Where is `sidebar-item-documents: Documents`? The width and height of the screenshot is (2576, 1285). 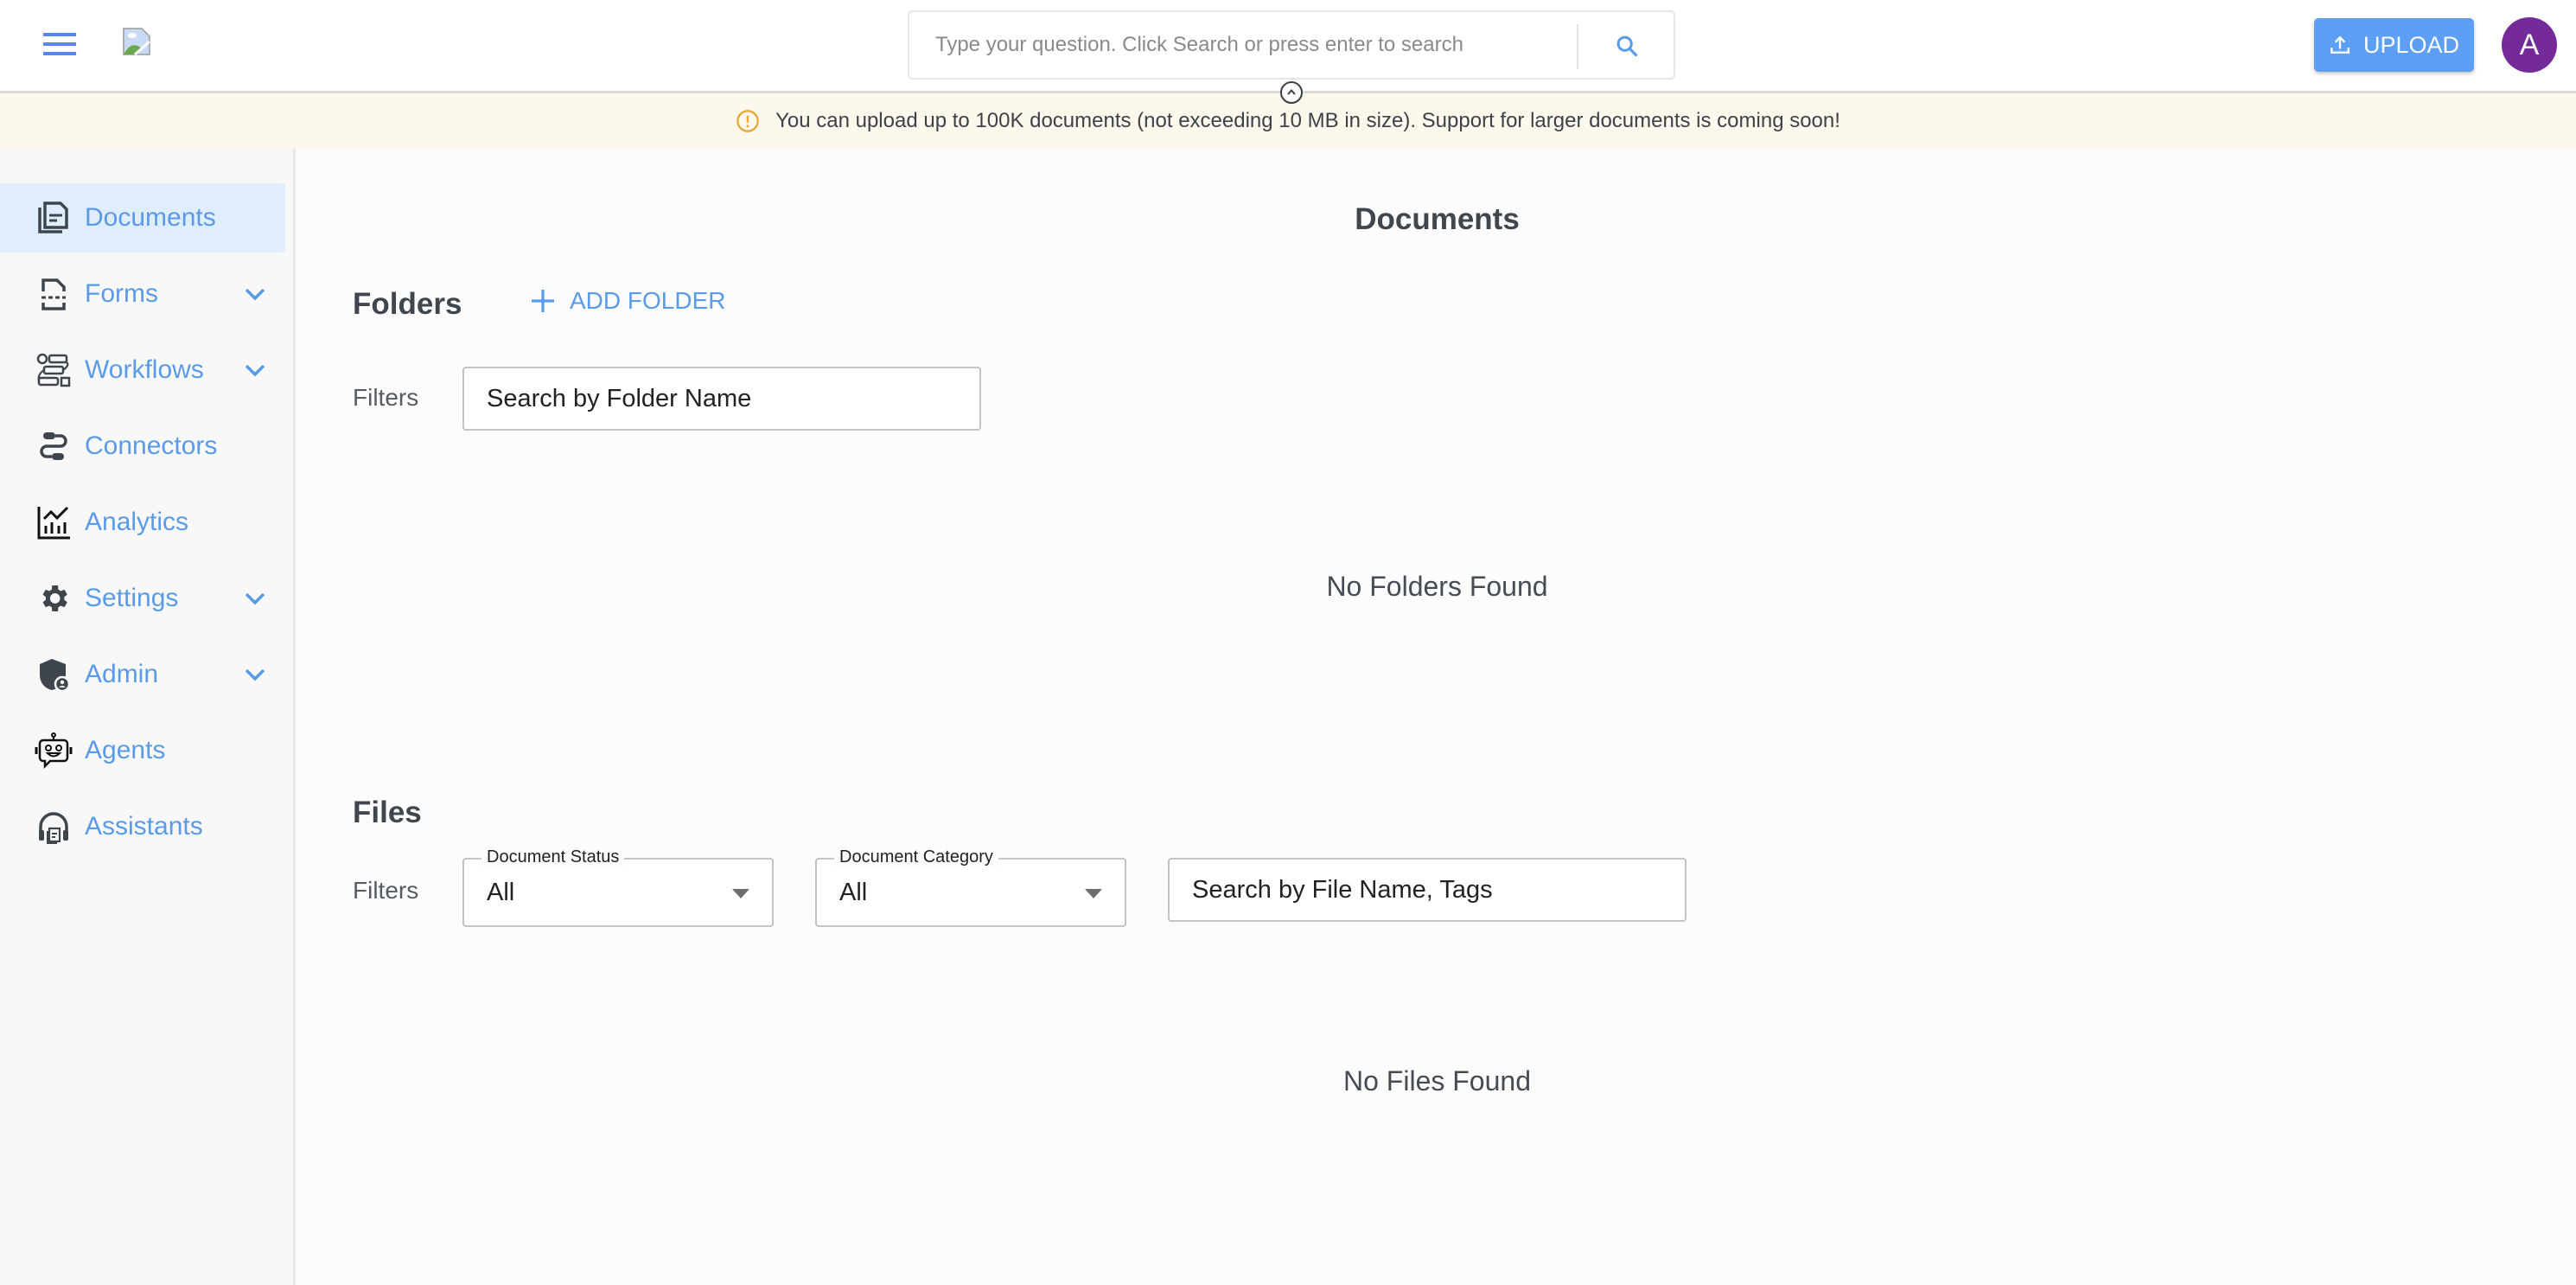
sidebar-item-documents: Documents is located at coordinates (142, 218).